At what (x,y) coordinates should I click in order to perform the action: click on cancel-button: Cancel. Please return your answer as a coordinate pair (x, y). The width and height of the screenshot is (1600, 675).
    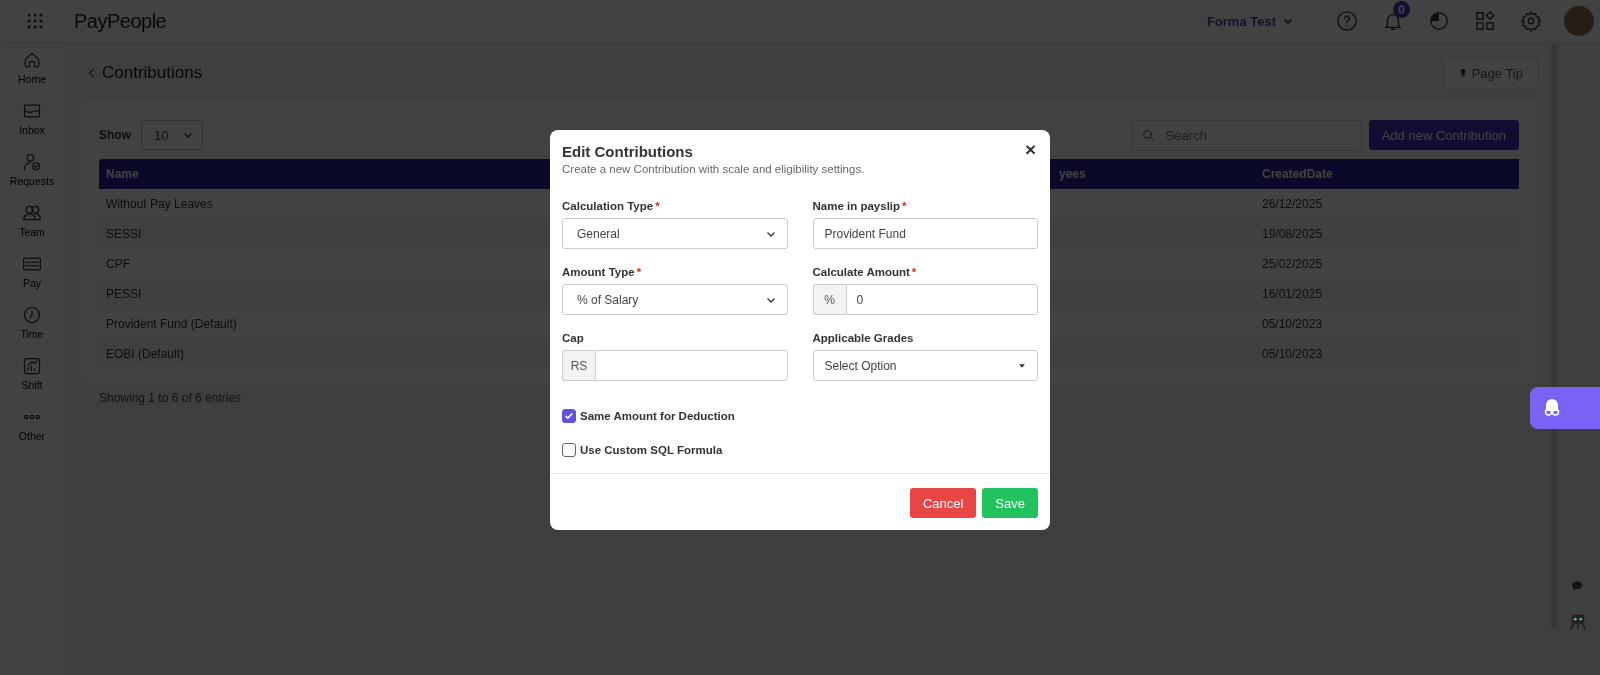
    Looking at the image, I should click on (943, 503).